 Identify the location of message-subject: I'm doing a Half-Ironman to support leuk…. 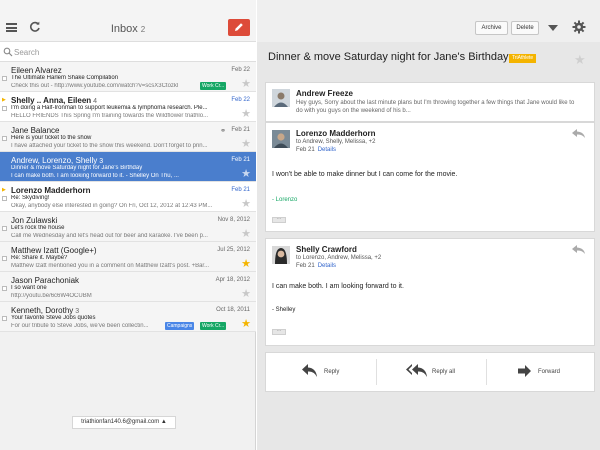
(109, 108).